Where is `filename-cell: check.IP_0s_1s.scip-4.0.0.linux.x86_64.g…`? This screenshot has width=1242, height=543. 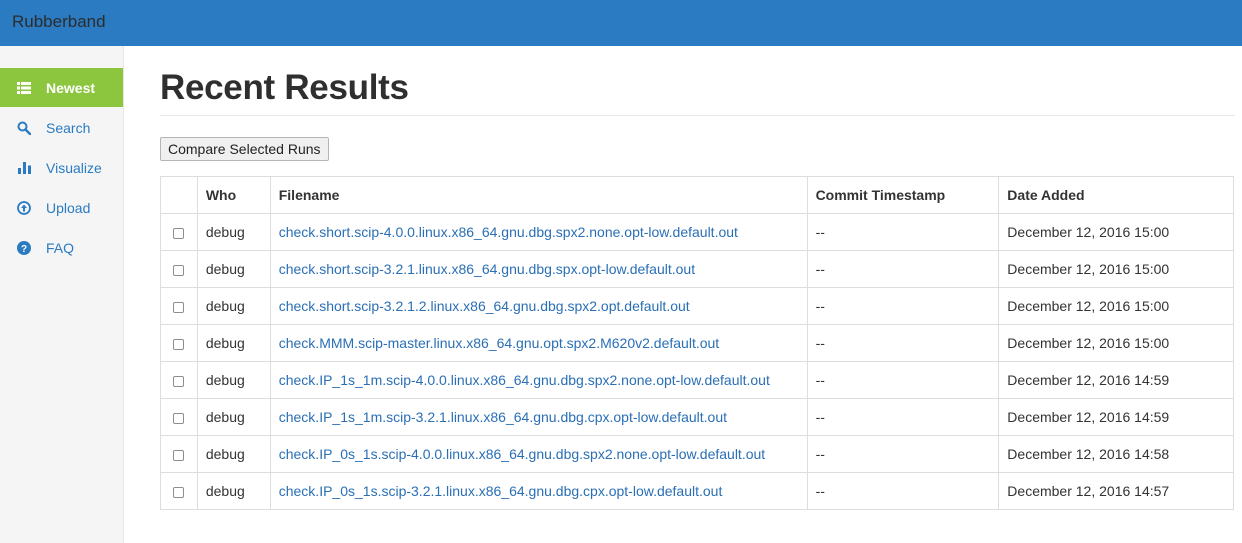
filename-cell: check.IP_0s_1s.scip-4.0.0.linux.x86_64.g… is located at coordinates (538, 454).